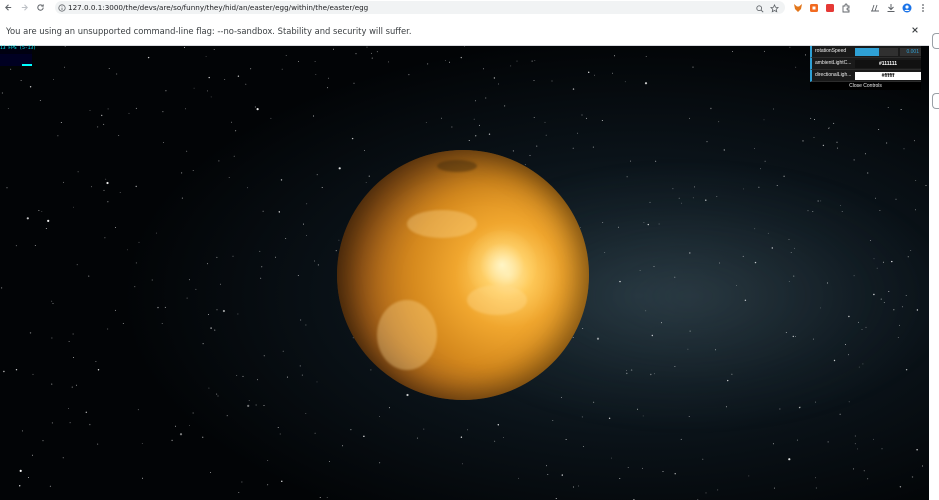  What do you see at coordinates (874, 7) in the screenshot?
I see `devices-icon` at bounding box center [874, 7].